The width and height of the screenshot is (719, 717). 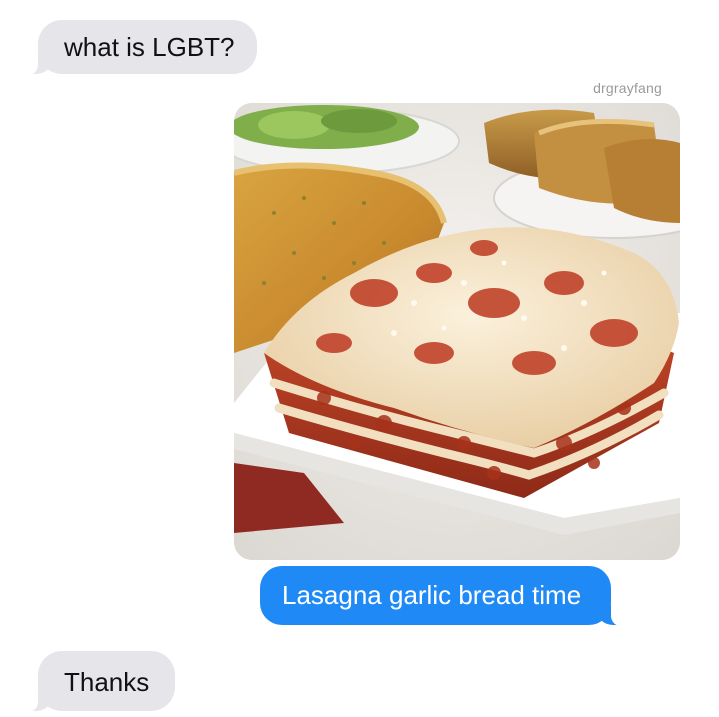 What do you see at coordinates (432, 595) in the screenshot?
I see `message-text: Lasagna garlic bread time` at bounding box center [432, 595].